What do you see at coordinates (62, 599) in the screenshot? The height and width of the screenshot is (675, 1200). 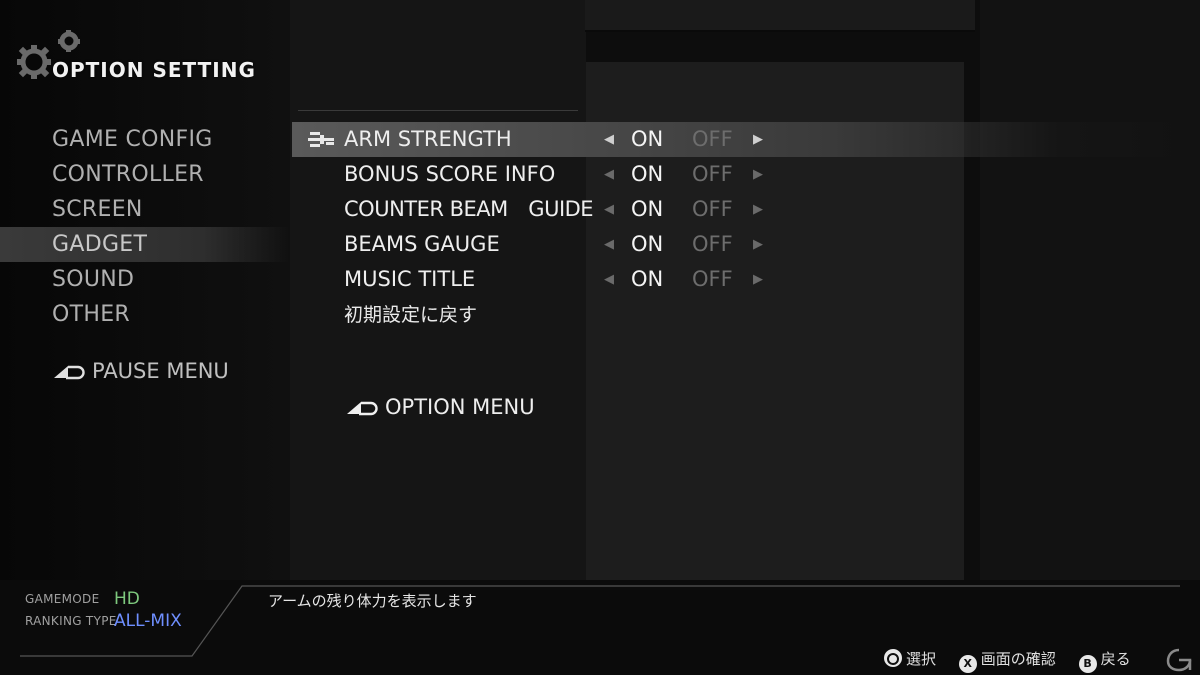 I see `gamemode-label: GAMEMODE` at bounding box center [62, 599].